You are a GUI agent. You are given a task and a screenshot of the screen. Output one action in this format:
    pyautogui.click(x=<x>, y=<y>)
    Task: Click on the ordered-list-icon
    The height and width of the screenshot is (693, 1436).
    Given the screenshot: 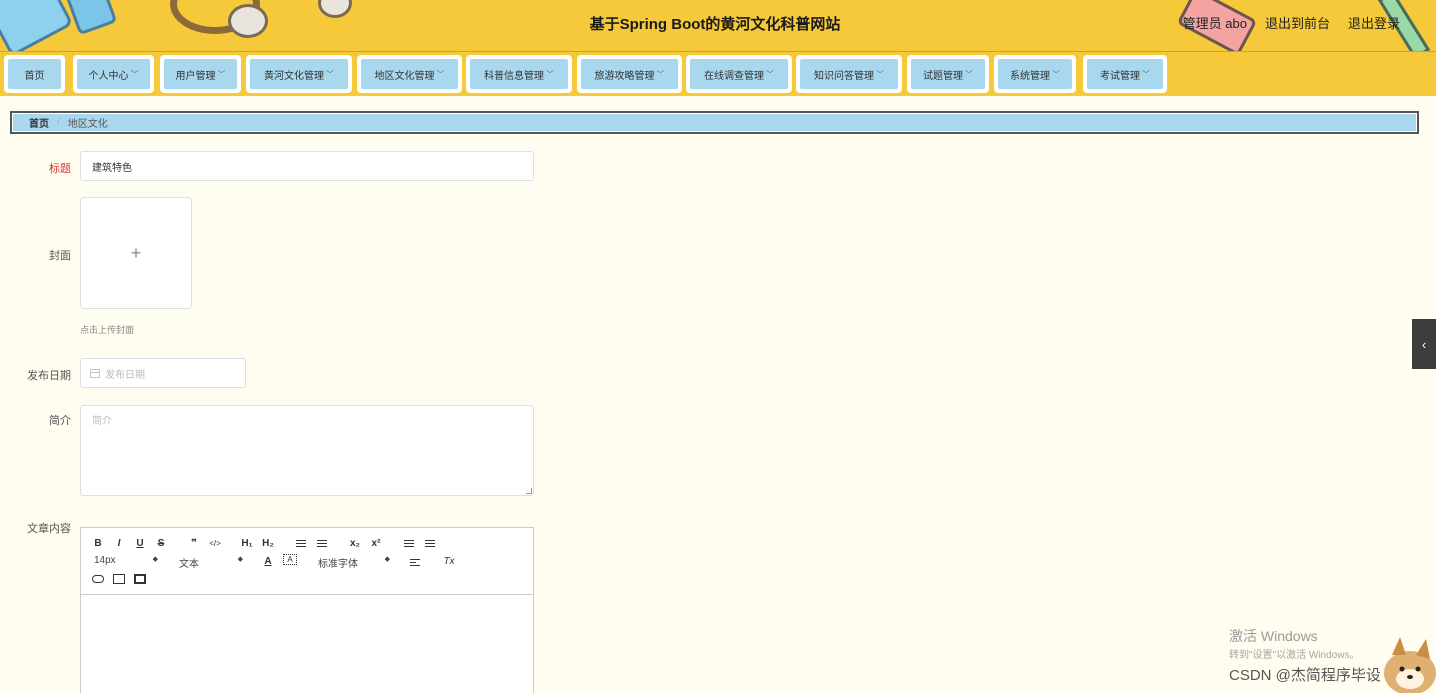 What is the action you would take?
    pyautogui.click(x=301, y=543)
    